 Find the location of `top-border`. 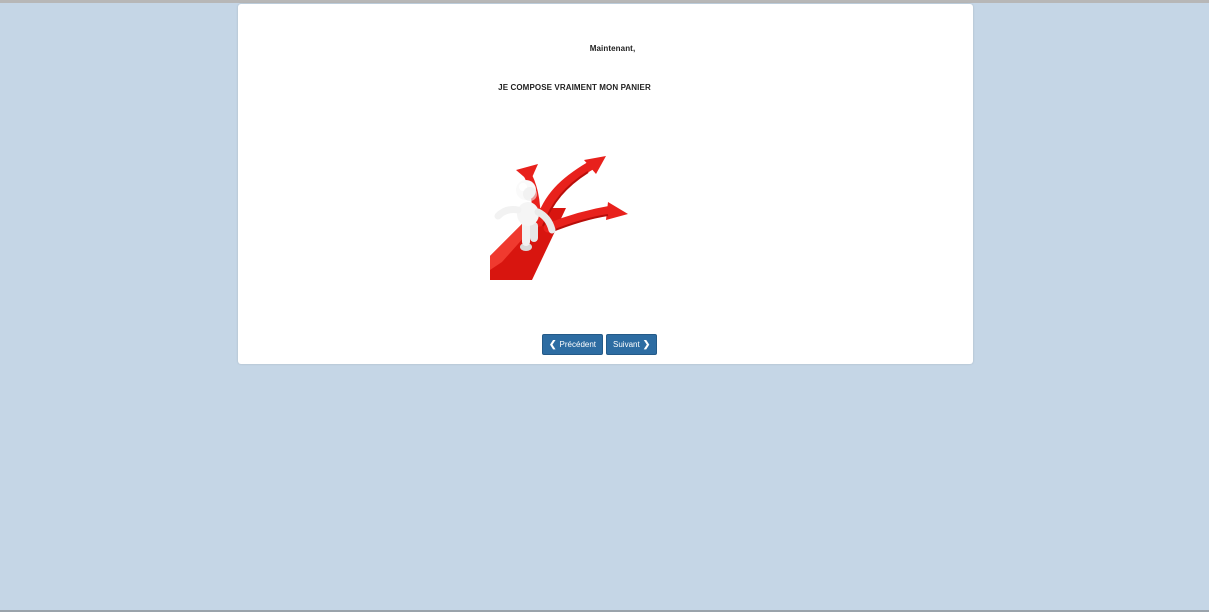

top-border is located at coordinates (604, 1).